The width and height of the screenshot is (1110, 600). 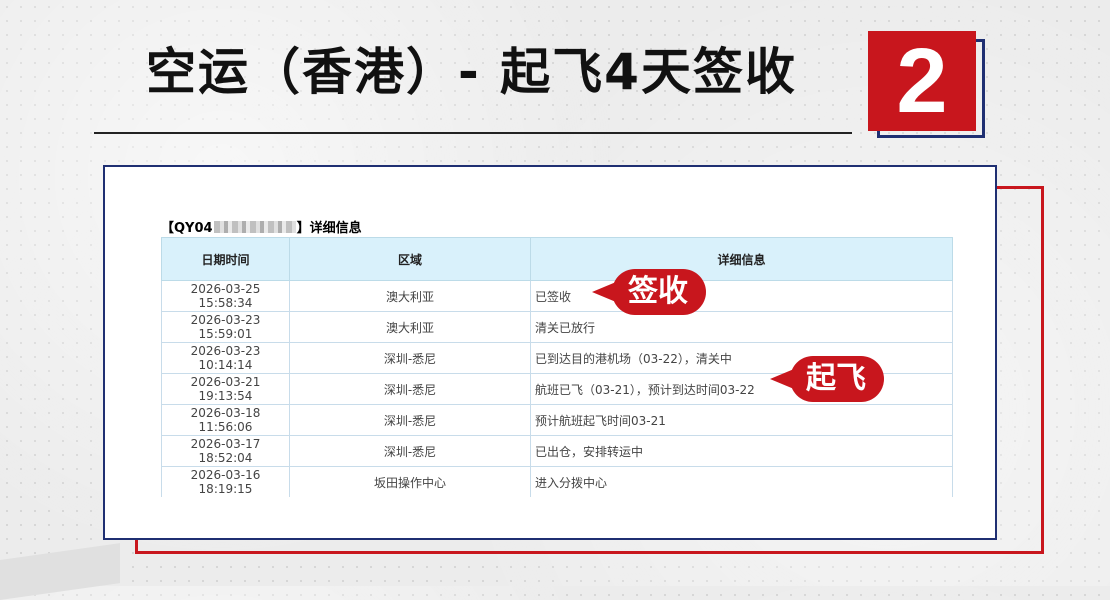 I want to click on table-row: 2026-03-23 15:59:01 澳大利亚 清关已放行, so click(x=557, y=327).